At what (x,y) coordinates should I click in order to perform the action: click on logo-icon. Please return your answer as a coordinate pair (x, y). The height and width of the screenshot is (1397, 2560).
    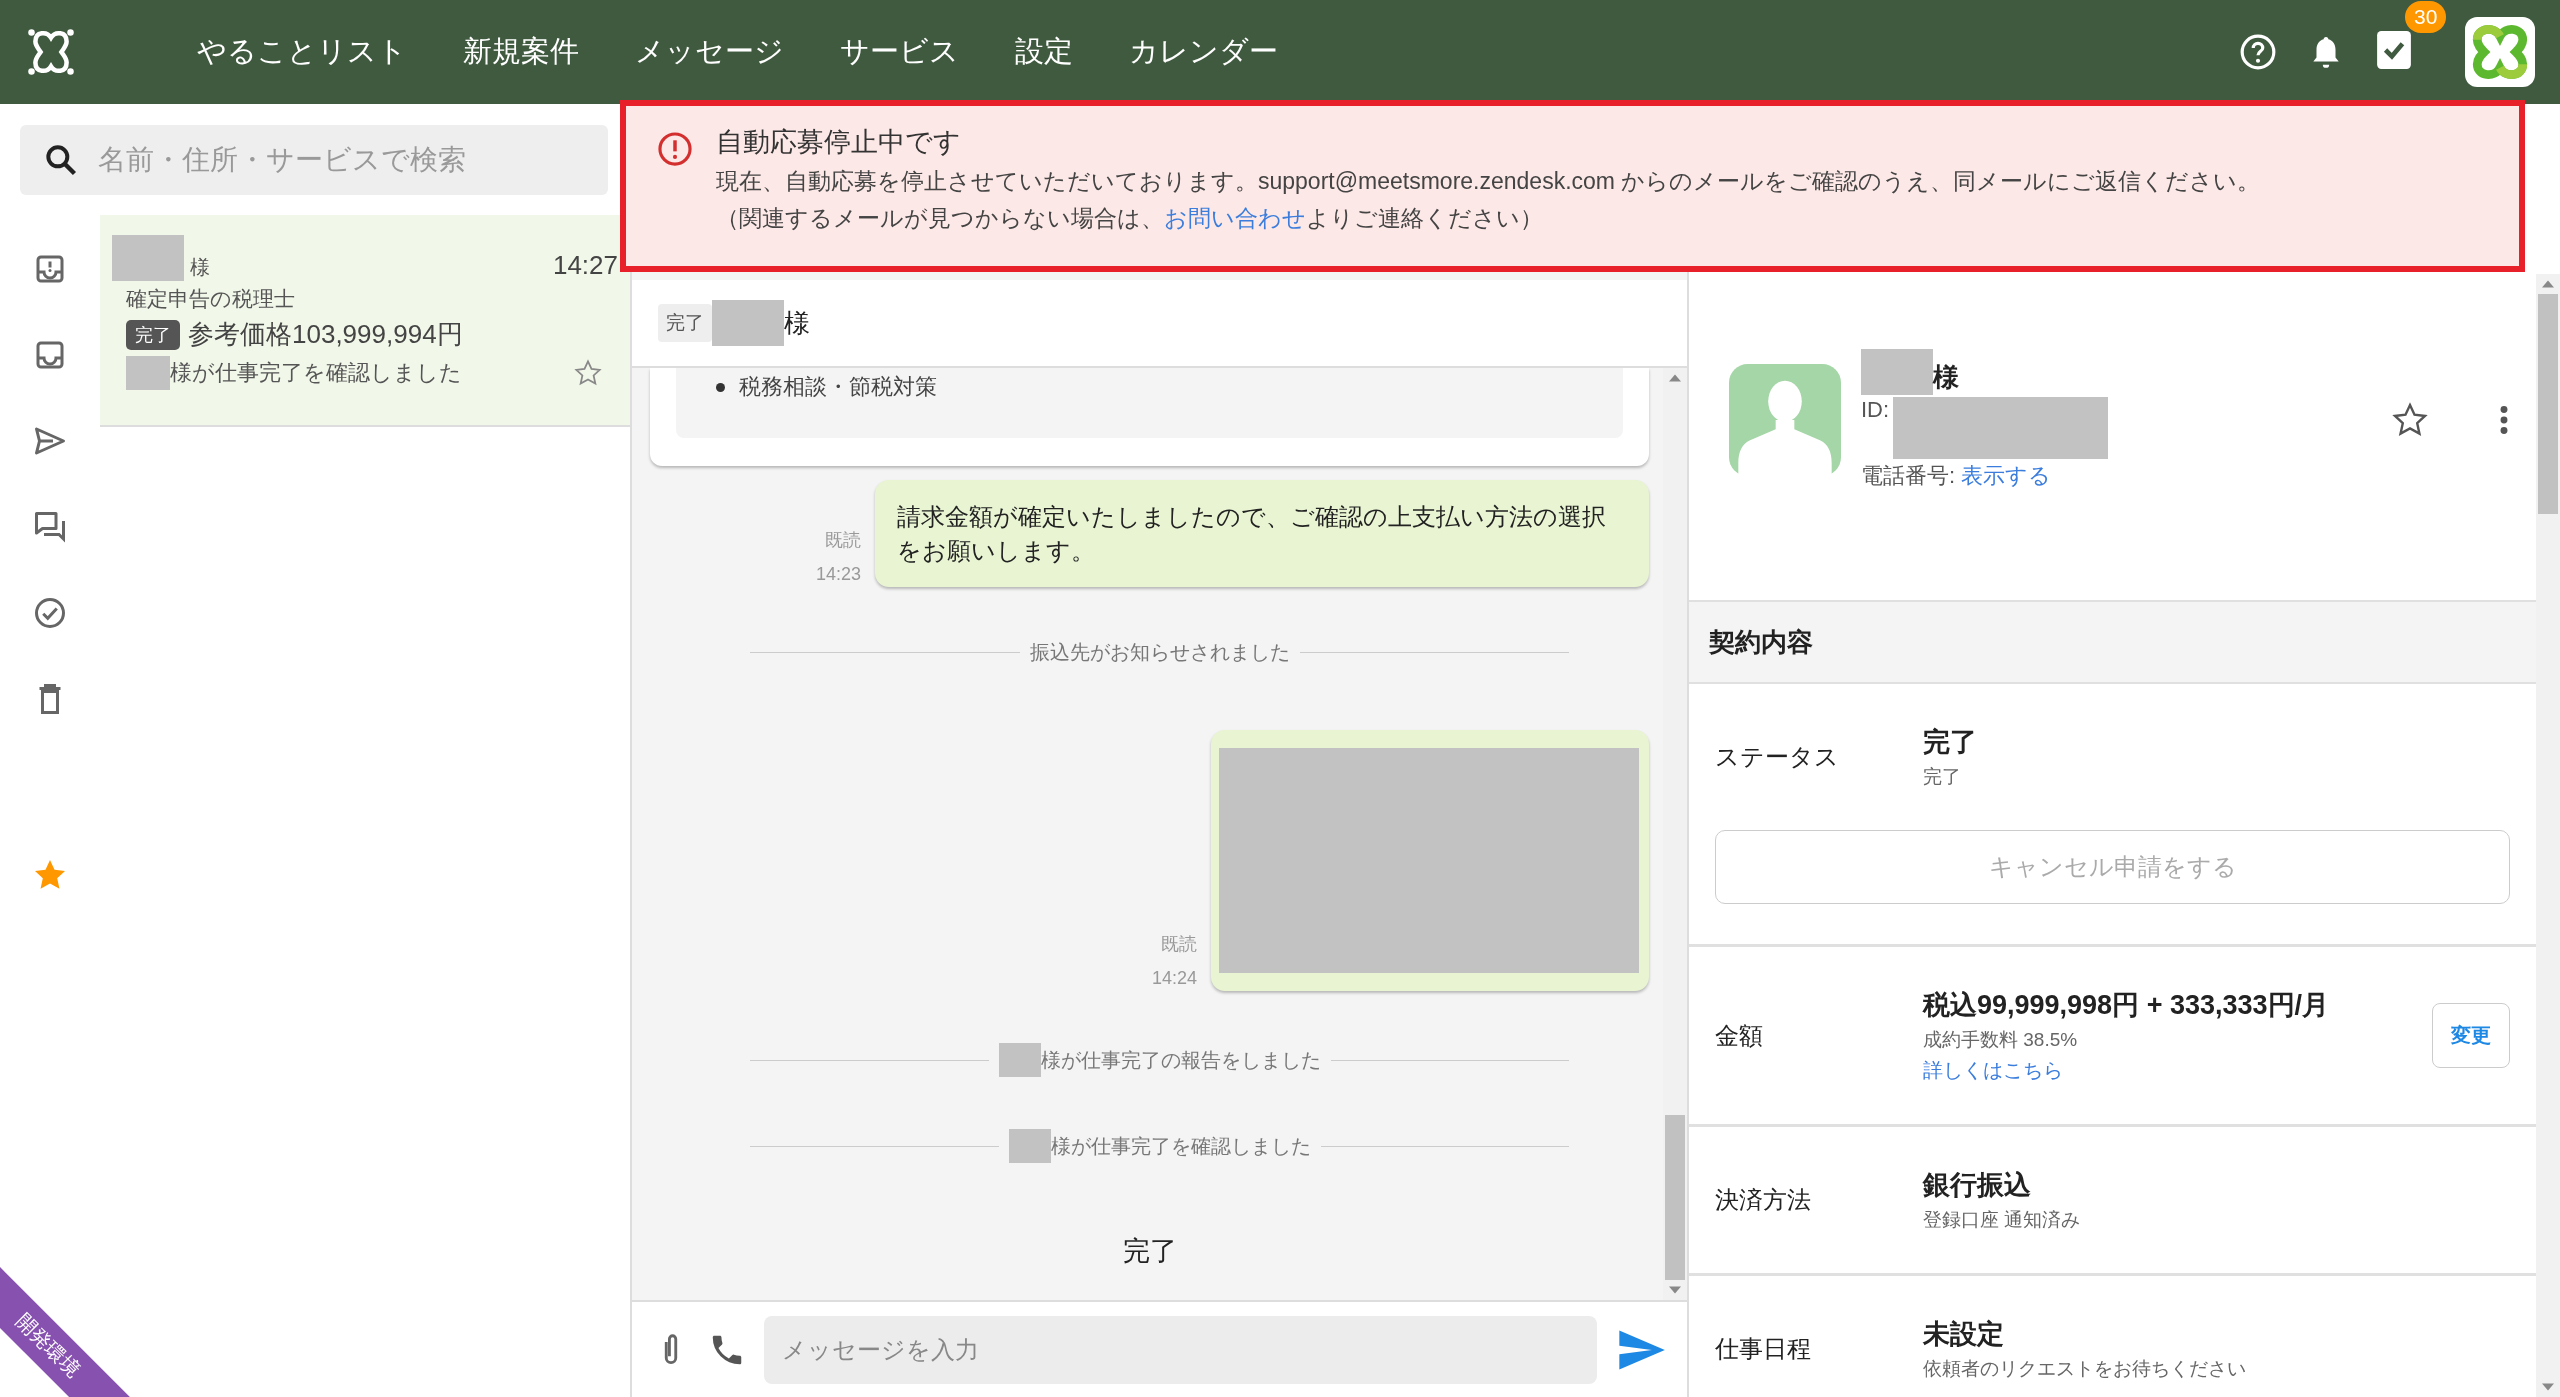
    Looking at the image, I should click on (51, 52).